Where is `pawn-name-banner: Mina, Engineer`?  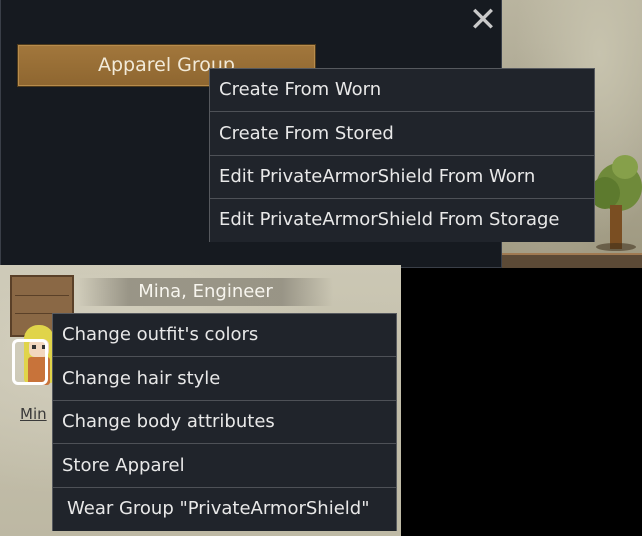 pawn-name-banner: Mina, Engineer is located at coordinates (205, 292).